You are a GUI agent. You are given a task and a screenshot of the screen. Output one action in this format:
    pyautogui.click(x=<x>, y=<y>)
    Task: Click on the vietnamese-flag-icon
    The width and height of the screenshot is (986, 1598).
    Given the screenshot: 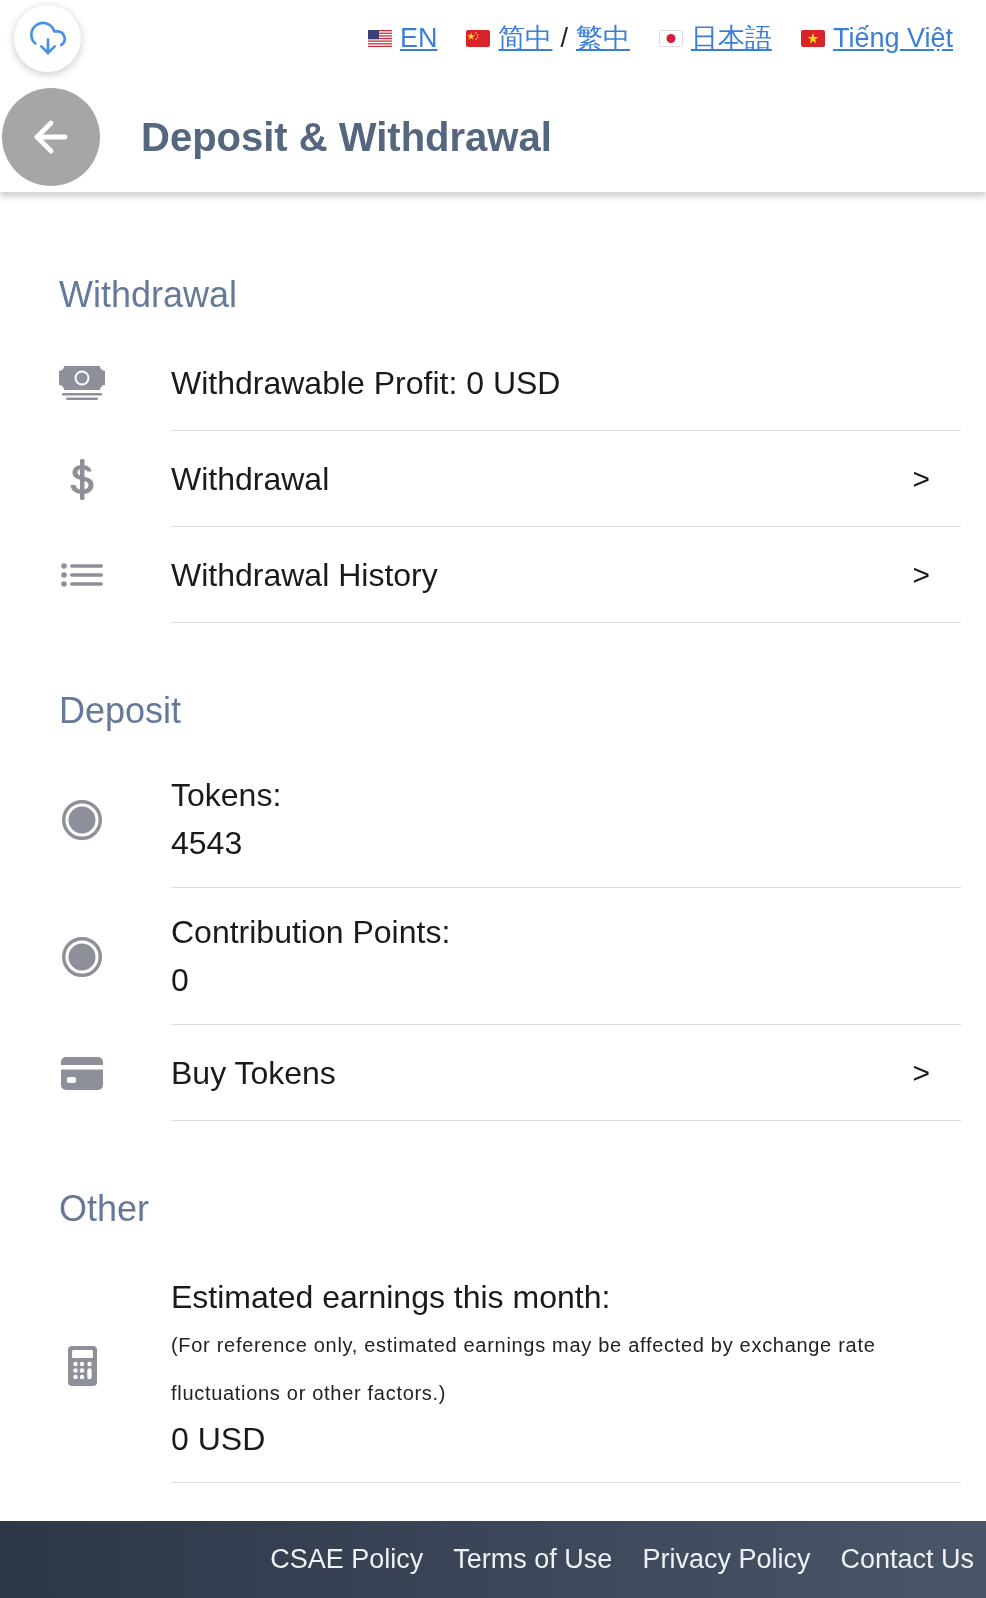 What is the action you would take?
    pyautogui.click(x=812, y=38)
    